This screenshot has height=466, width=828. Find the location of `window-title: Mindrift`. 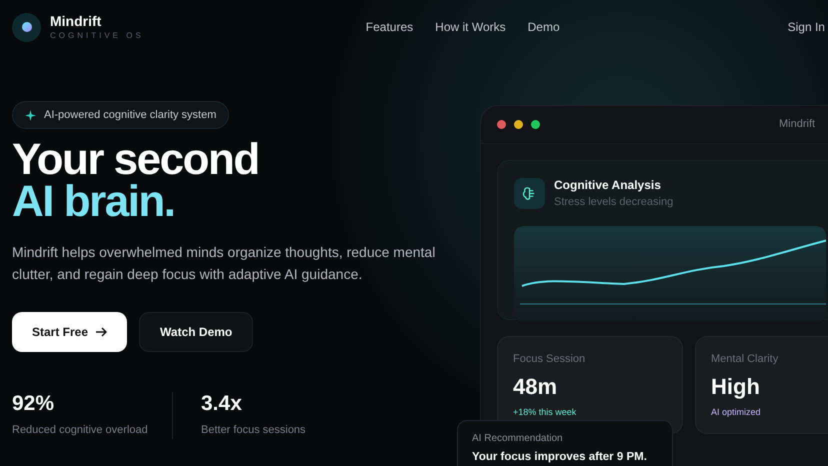

window-title: Mindrift is located at coordinates (797, 124).